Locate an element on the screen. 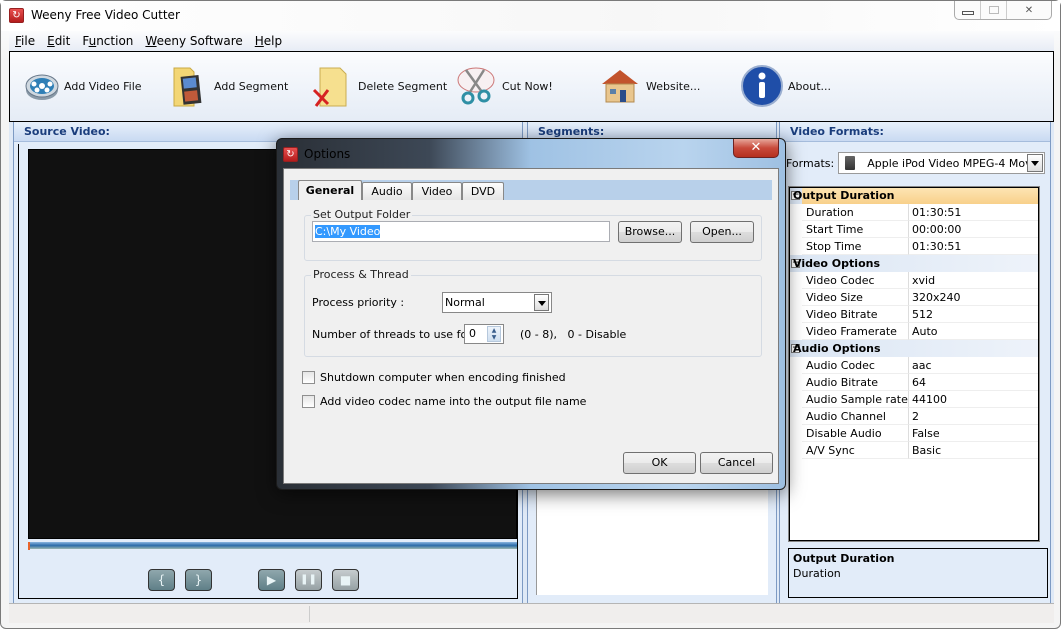  play-button: ▶ is located at coordinates (271, 580).